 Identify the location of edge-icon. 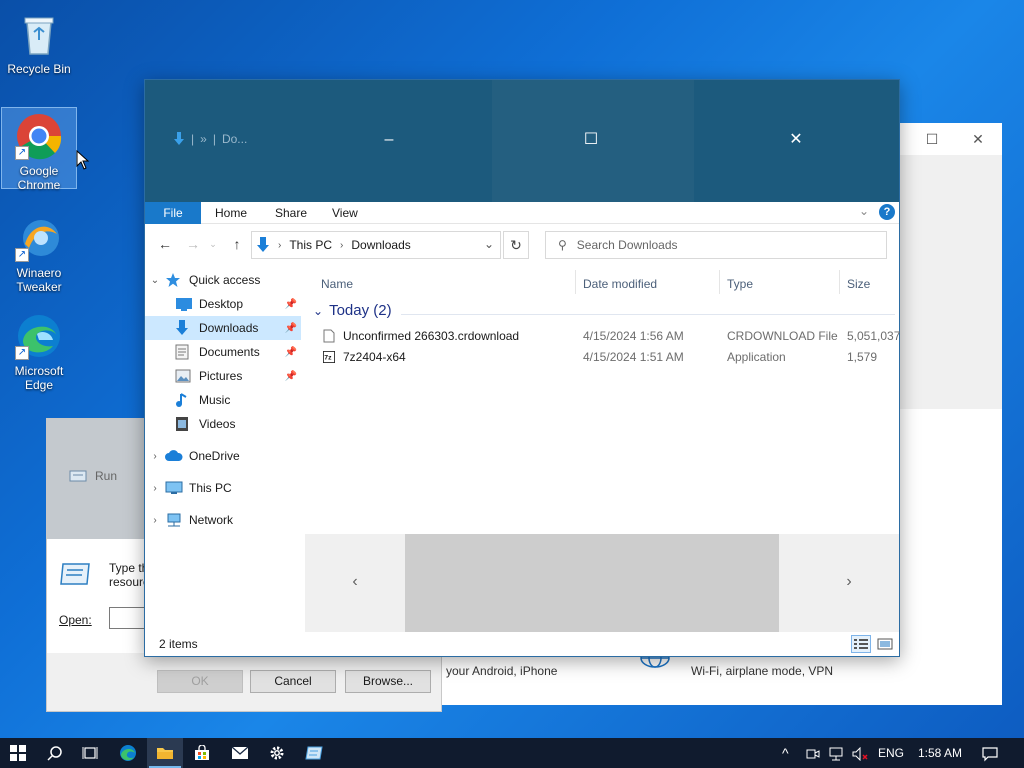
(128, 753).